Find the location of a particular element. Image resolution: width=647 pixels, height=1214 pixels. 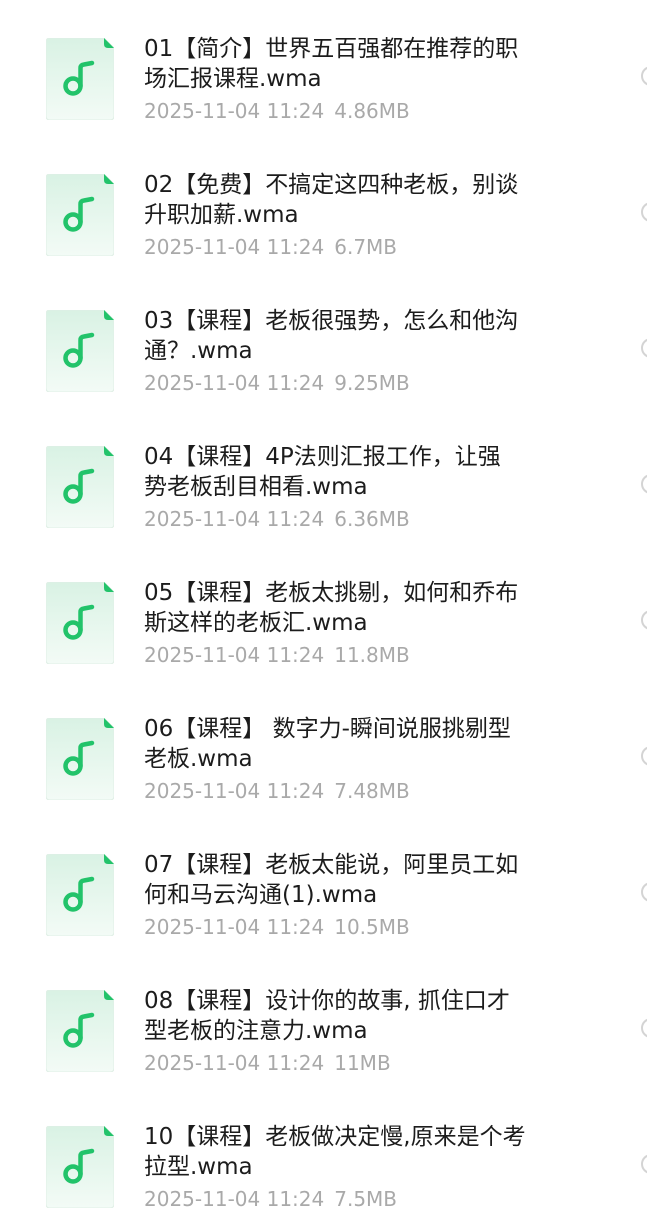

file-meta: 2025-11-04 11:24 11MB is located at coordinates (267, 1063).